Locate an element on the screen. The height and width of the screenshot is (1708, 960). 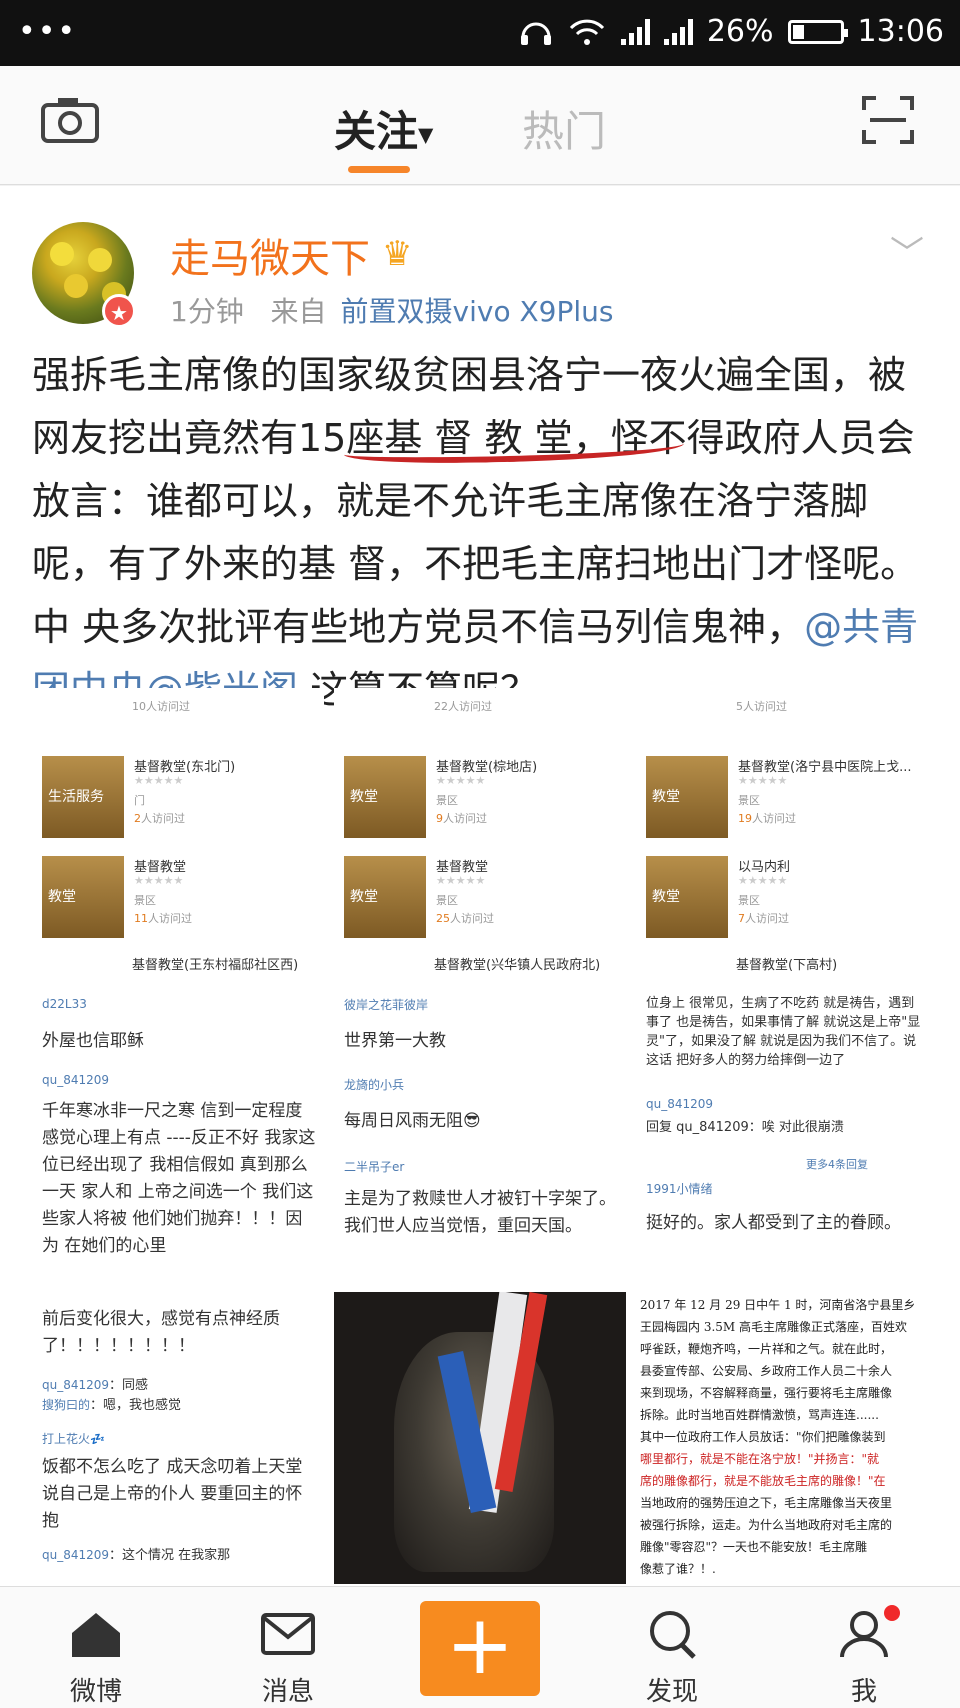
comment-user: 1991小情绪 is located at coordinates (783, 1188).